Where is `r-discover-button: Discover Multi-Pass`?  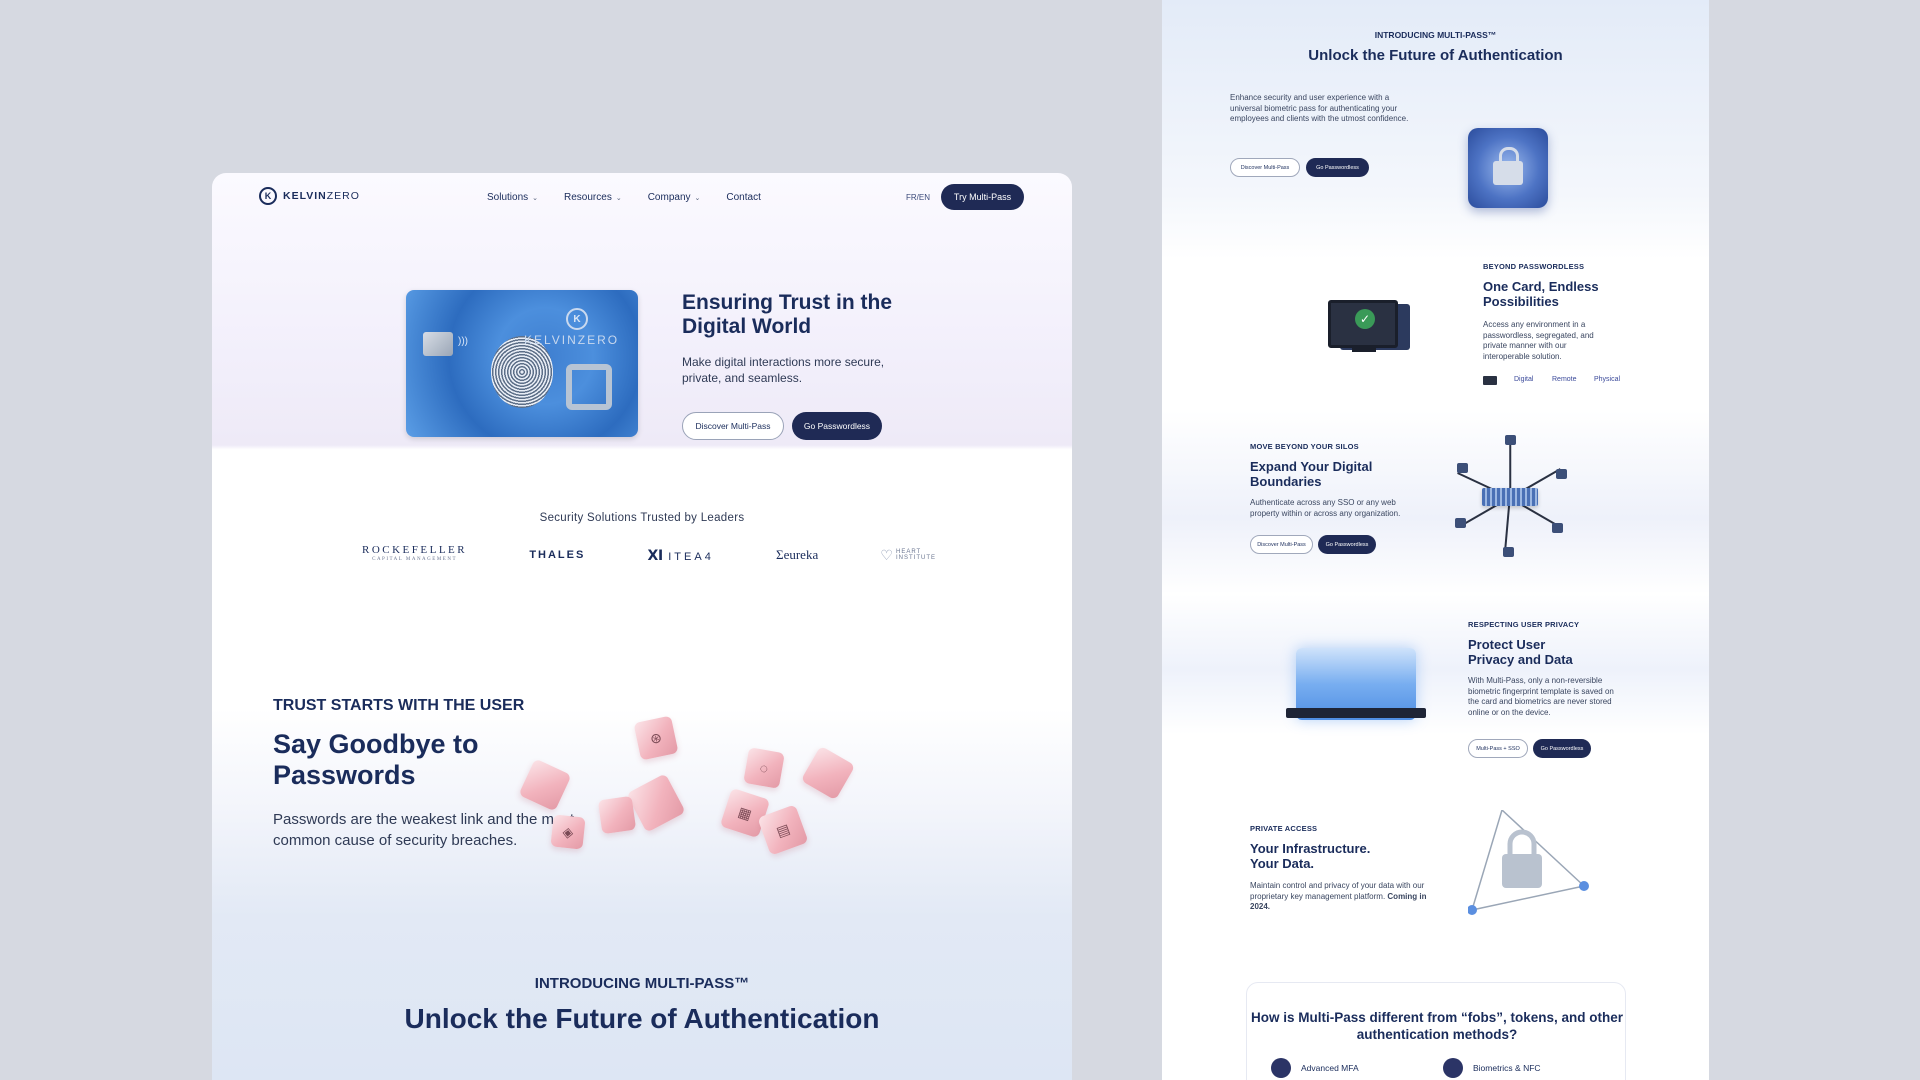 r-discover-button: Discover Multi-Pass is located at coordinates (1265, 167).